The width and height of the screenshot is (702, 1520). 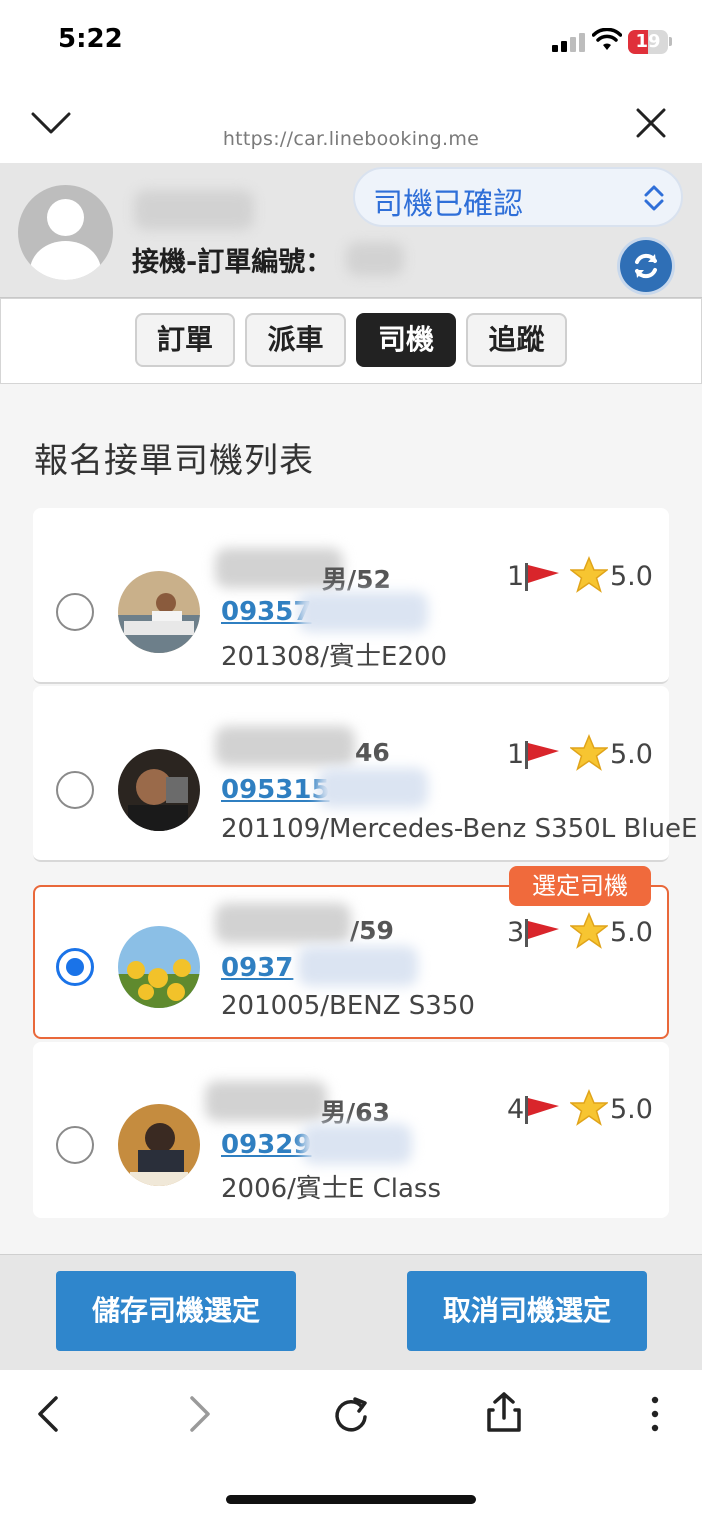 I want to click on back-icon, so click(x=48, y=1414).